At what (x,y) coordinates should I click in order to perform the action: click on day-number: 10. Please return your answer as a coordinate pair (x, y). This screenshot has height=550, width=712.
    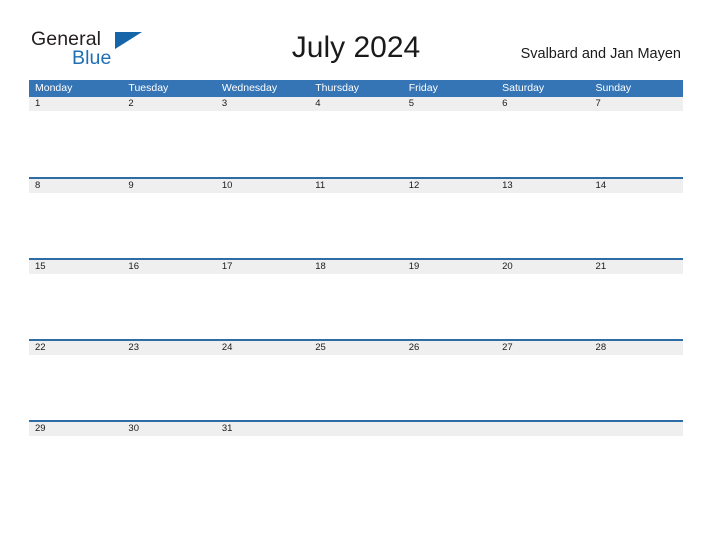
    Looking at the image, I should click on (262, 186).